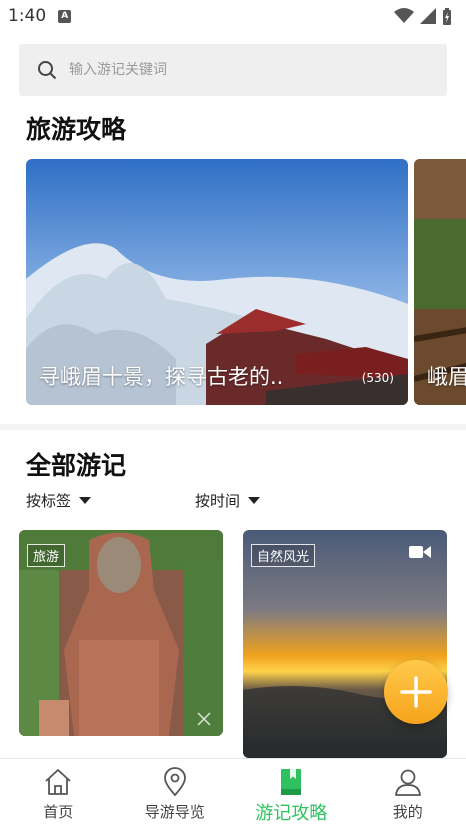  Describe the element at coordinates (404, 15) in the screenshot. I see `wifi-icon` at that location.